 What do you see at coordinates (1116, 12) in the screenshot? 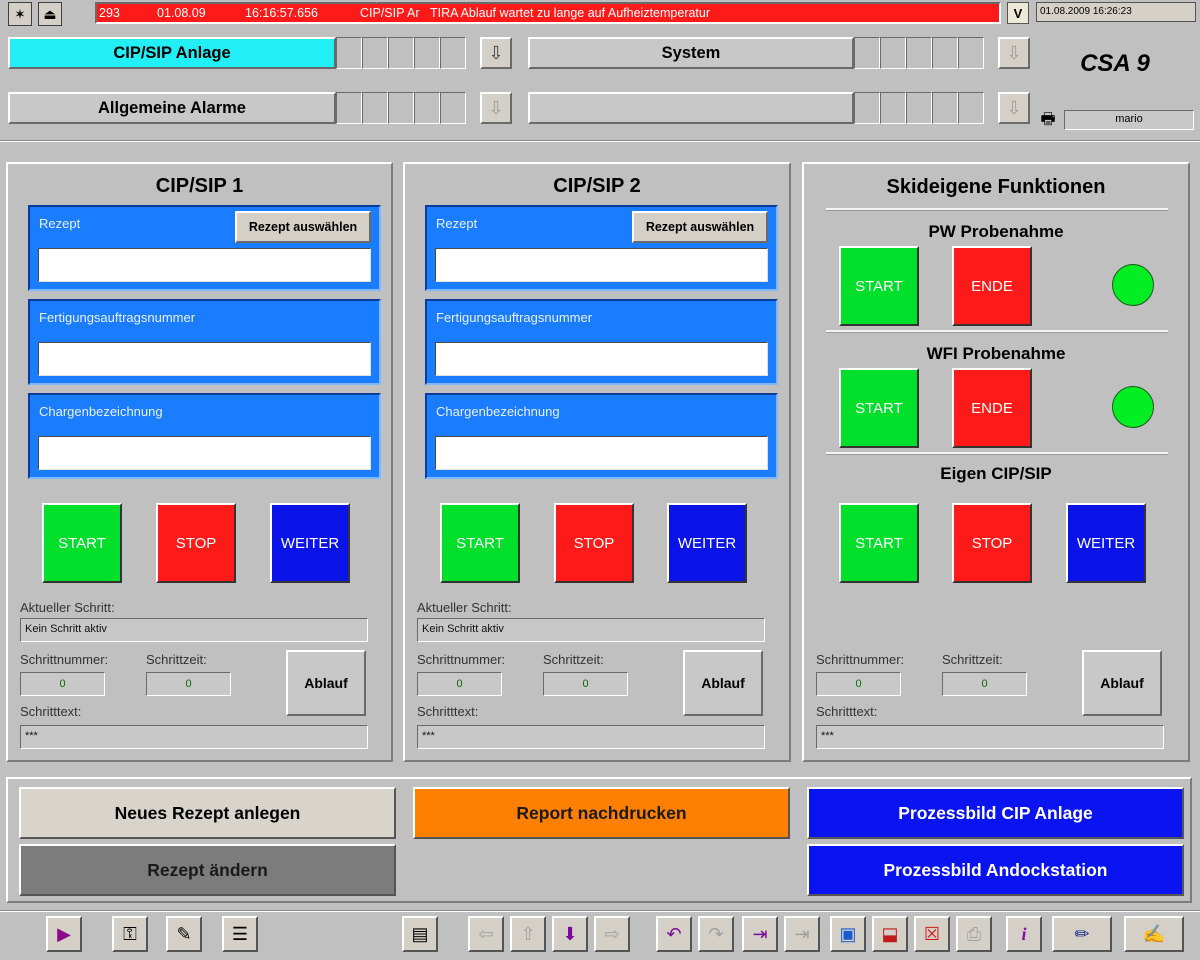
I see `datetime-display: 01.08.2009 16:26:23` at bounding box center [1116, 12].